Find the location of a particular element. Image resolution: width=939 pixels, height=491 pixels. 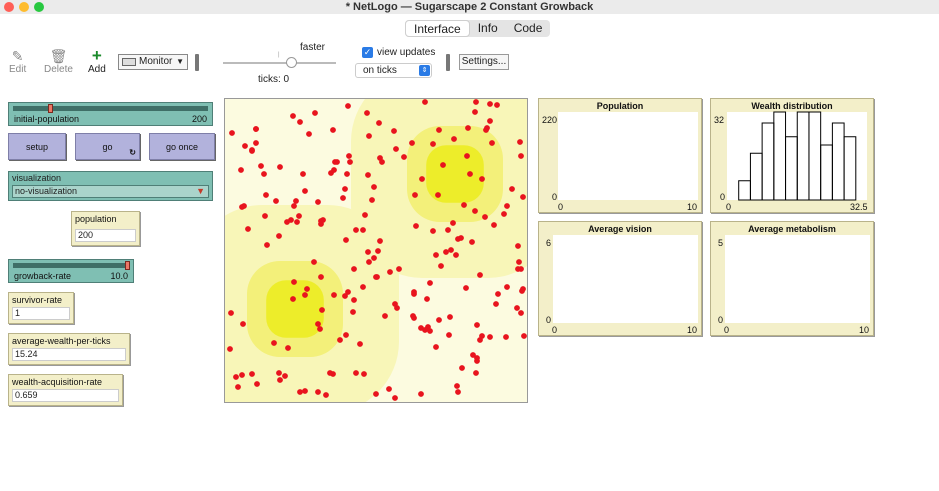

monitor-label: population is located at coordinates (96, 219).